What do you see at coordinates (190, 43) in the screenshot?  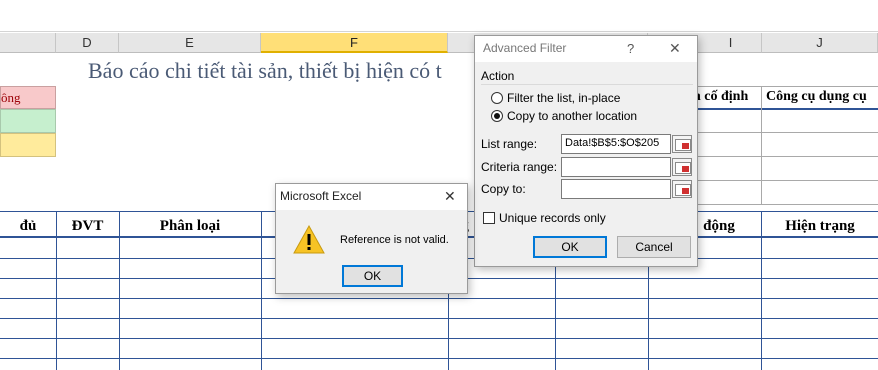 I see `column-header-e: E` at bounding box center [190, 43].